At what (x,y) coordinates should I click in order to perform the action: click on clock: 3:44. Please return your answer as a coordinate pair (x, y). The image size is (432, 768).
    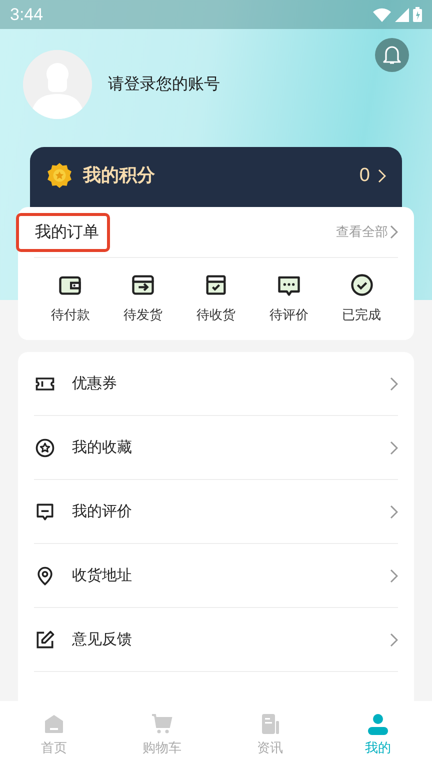
    Looking at the image, I should click on (27, 14).